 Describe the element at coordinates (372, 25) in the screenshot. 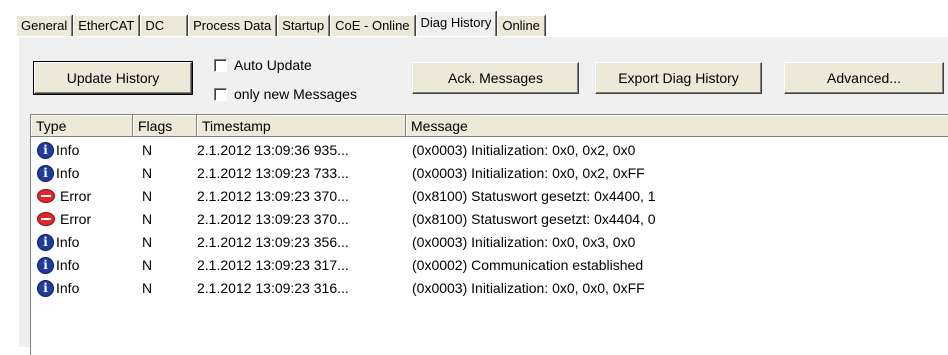

I see `tab-coe-online: CoE - Online` at that location.